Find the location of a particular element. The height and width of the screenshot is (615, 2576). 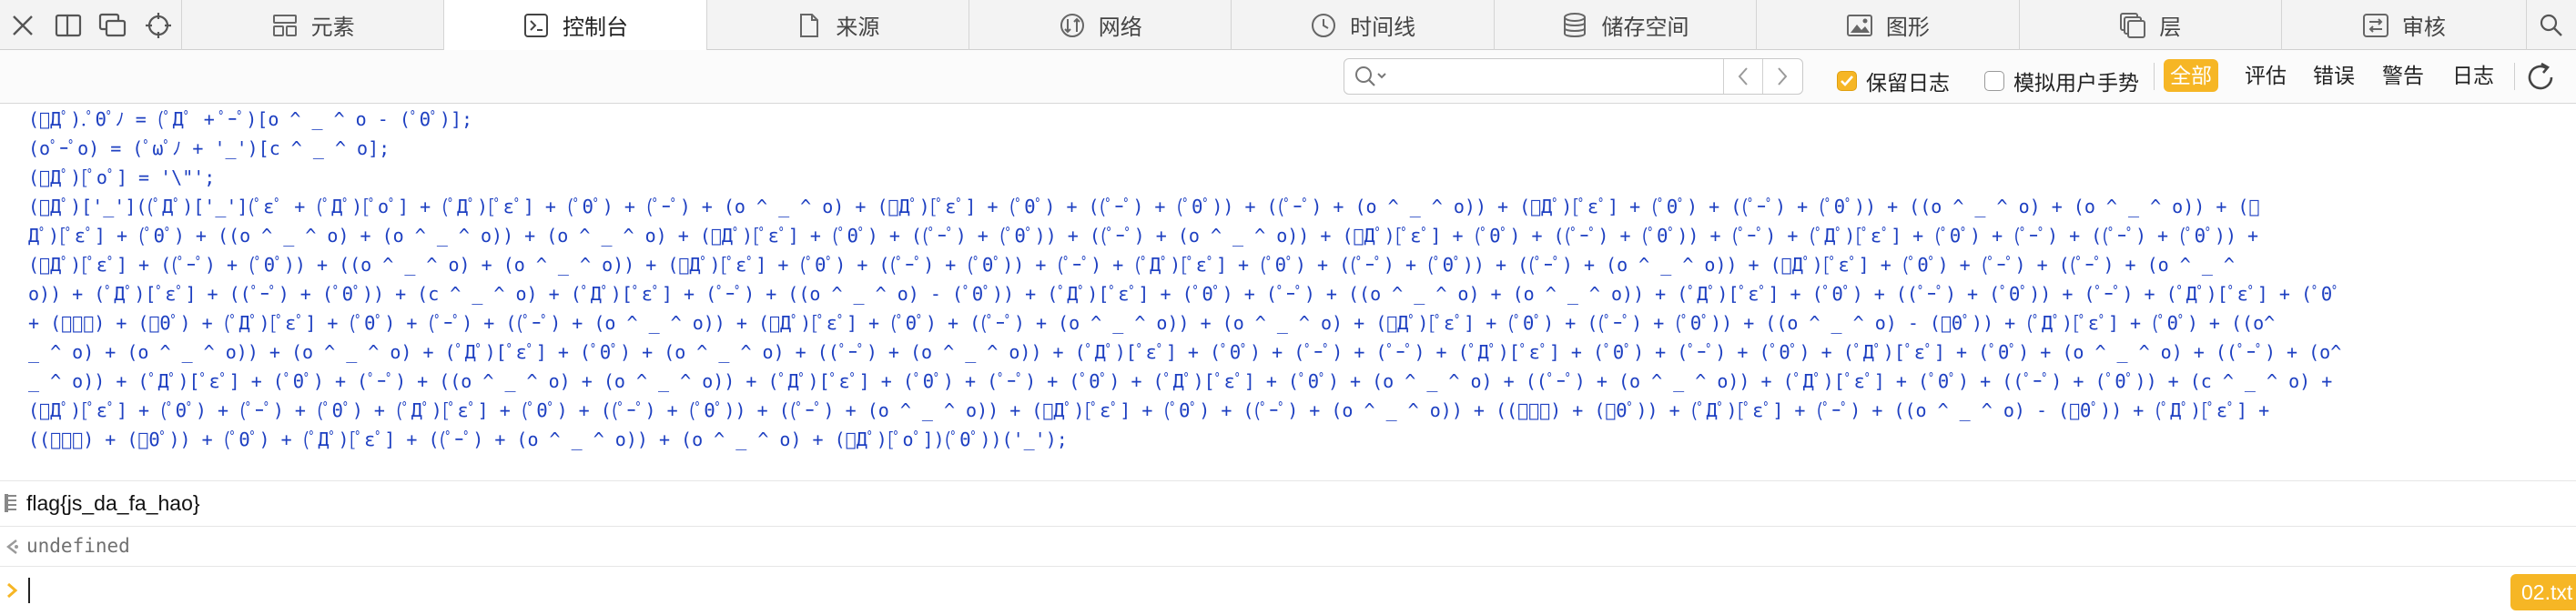

tab-audit: 审核 is located at coordinates (2404, 25).